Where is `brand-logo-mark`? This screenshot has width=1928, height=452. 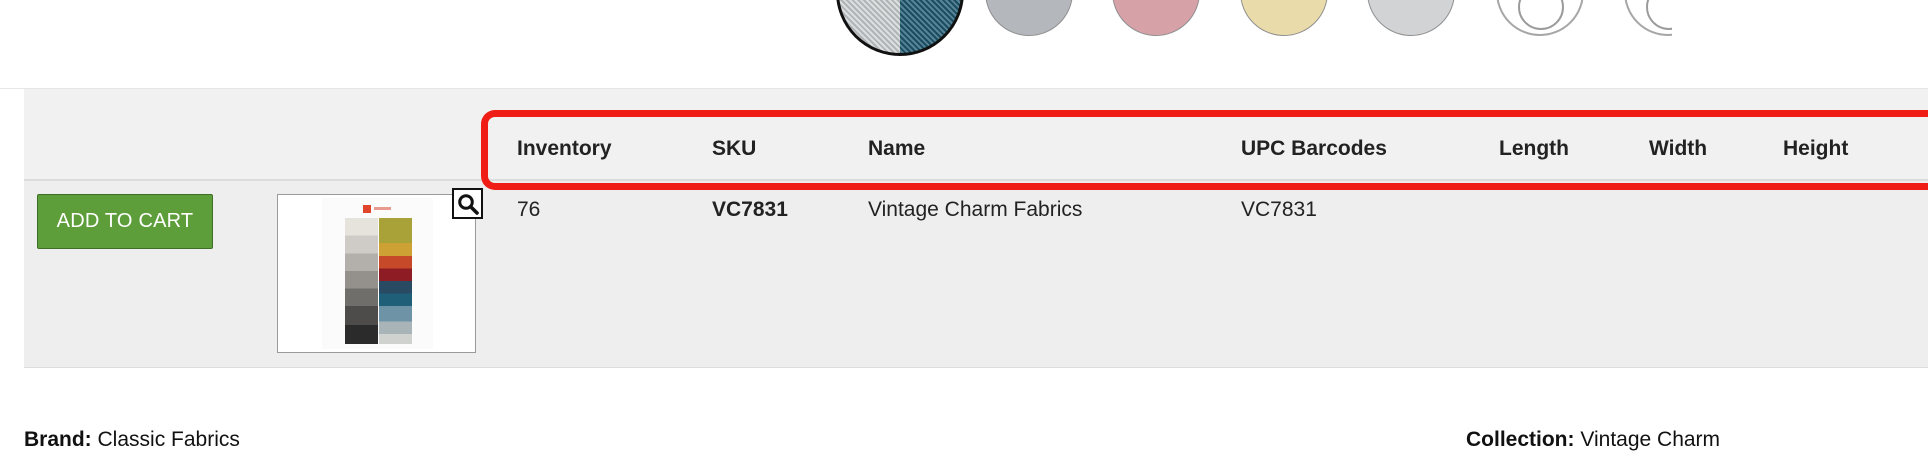 brand-logo-mark is located at coordinates (377, 209).